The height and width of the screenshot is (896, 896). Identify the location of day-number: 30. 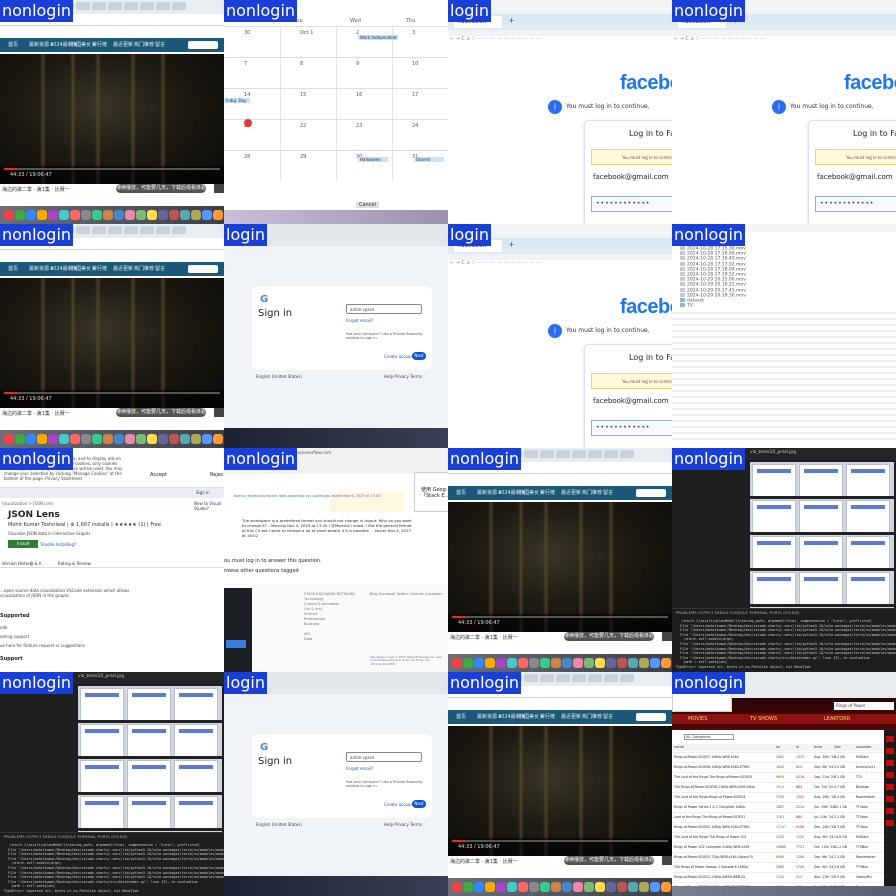
(247, 33).